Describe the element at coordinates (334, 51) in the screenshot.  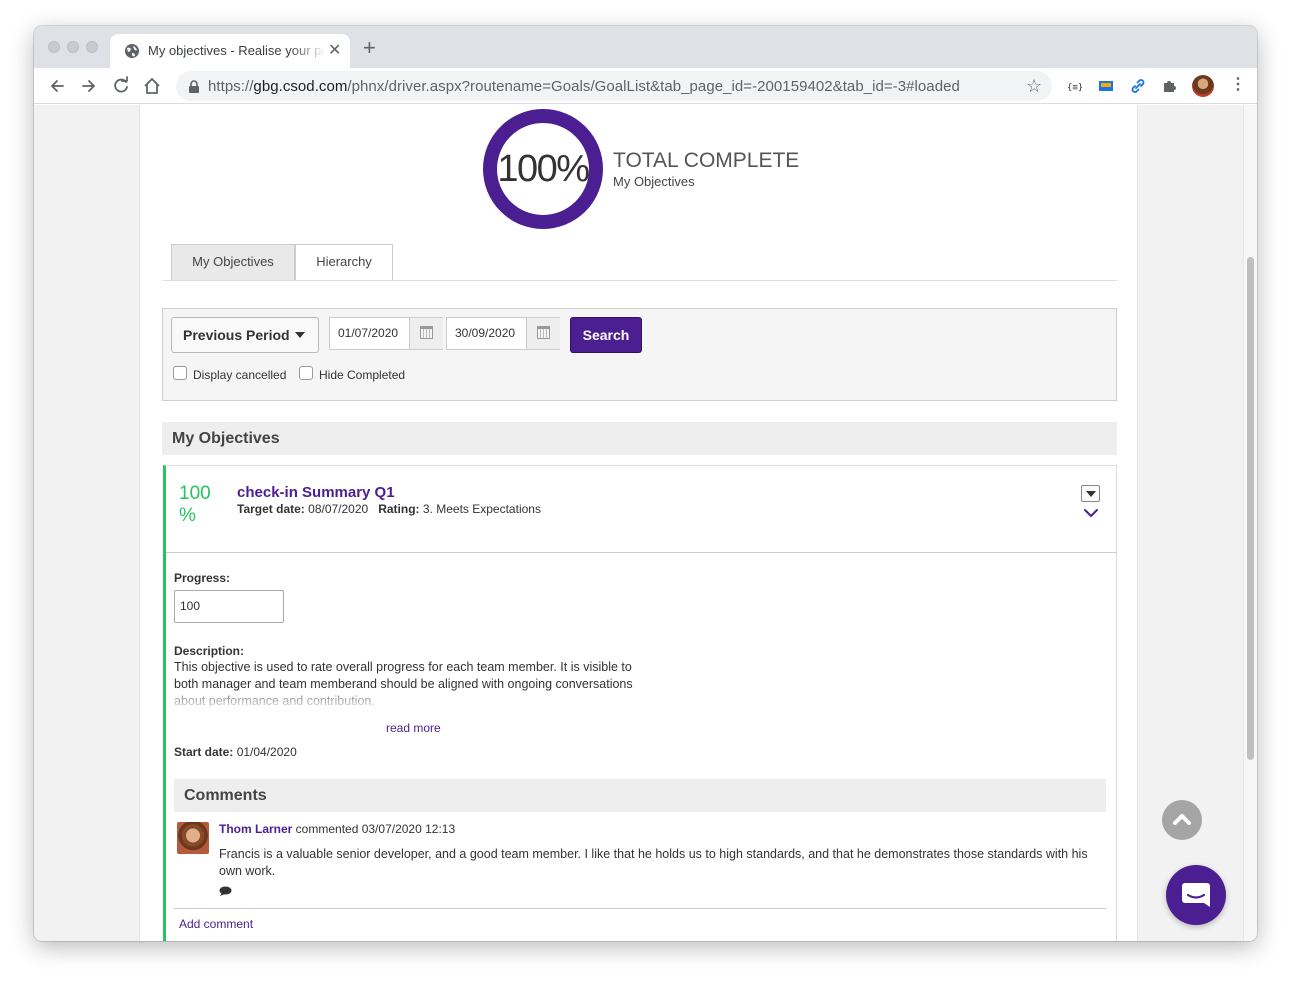
I see `close-tab-icon: ✕` at that location.